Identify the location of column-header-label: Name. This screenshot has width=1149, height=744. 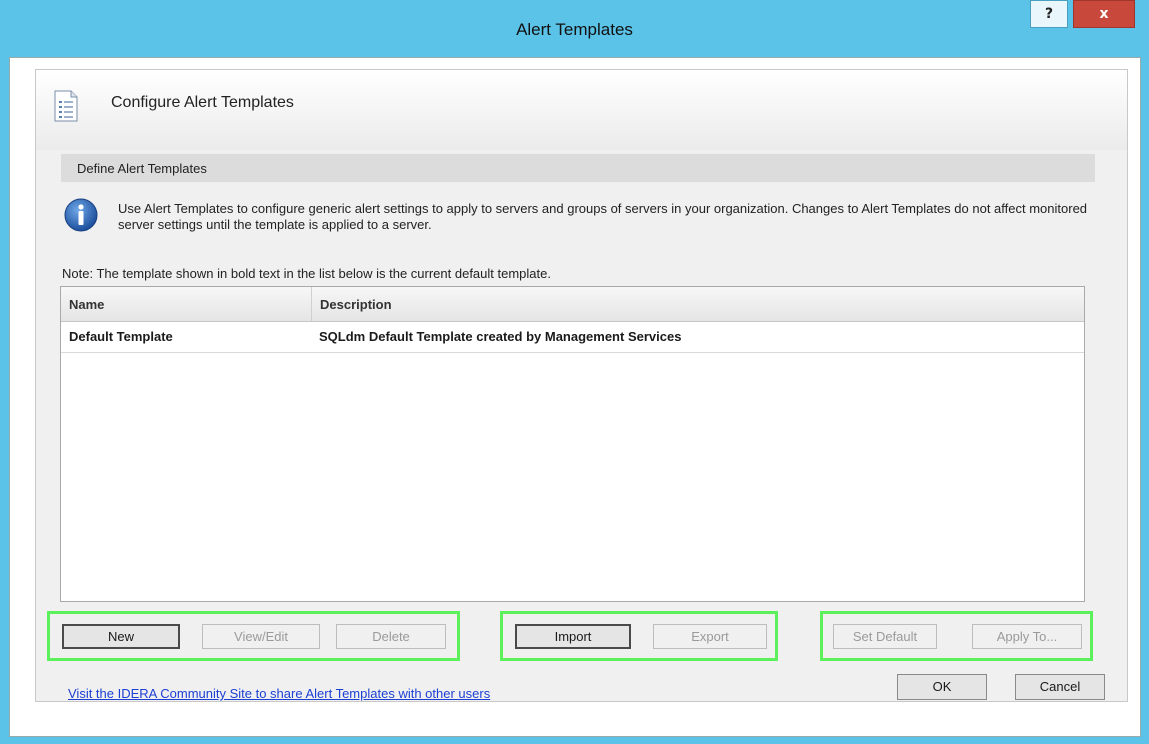
(87, 304).